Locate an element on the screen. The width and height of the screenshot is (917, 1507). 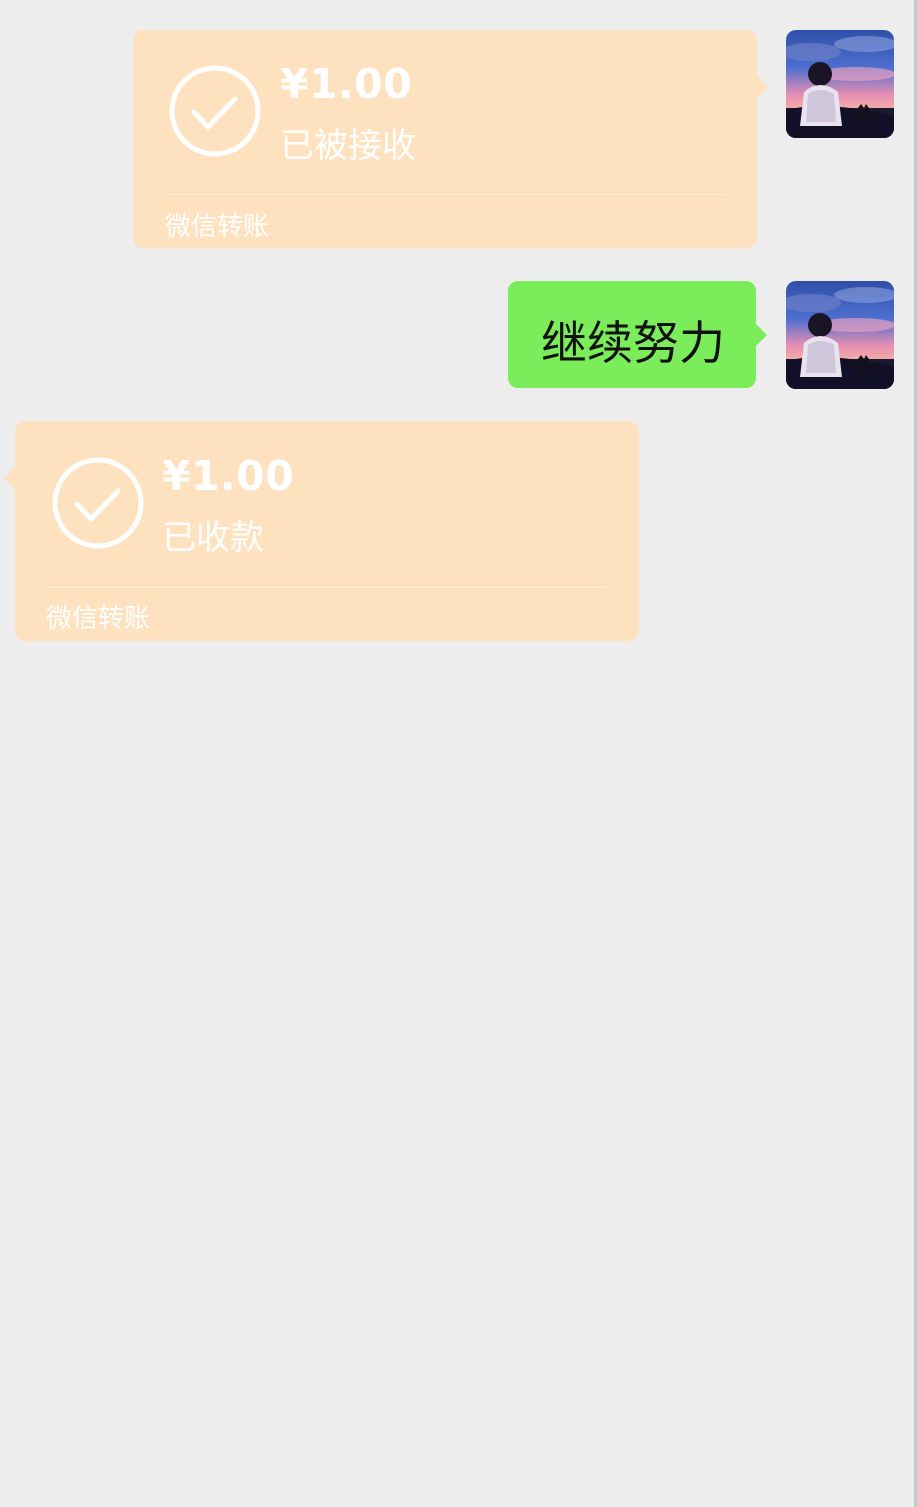
transfer-card-received: ¥1.00 已收款 微信转账 is located at coordinates (321, 531).